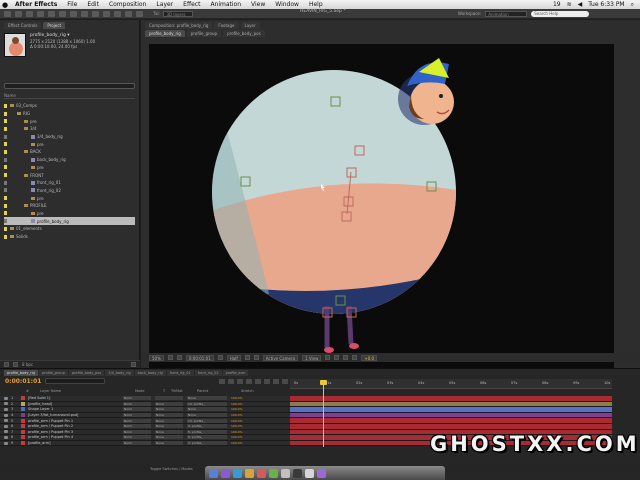  I want to click on brush-tool-icon, so click(95, 13).